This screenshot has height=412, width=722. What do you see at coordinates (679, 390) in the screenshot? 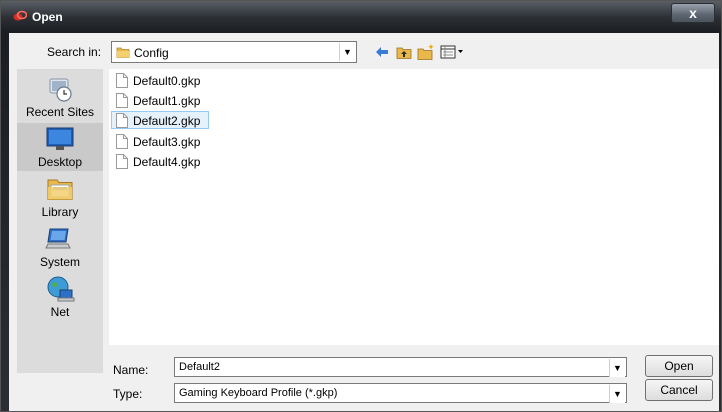
I see `cancel-button: Cancel` at bounding box center [679, 390].